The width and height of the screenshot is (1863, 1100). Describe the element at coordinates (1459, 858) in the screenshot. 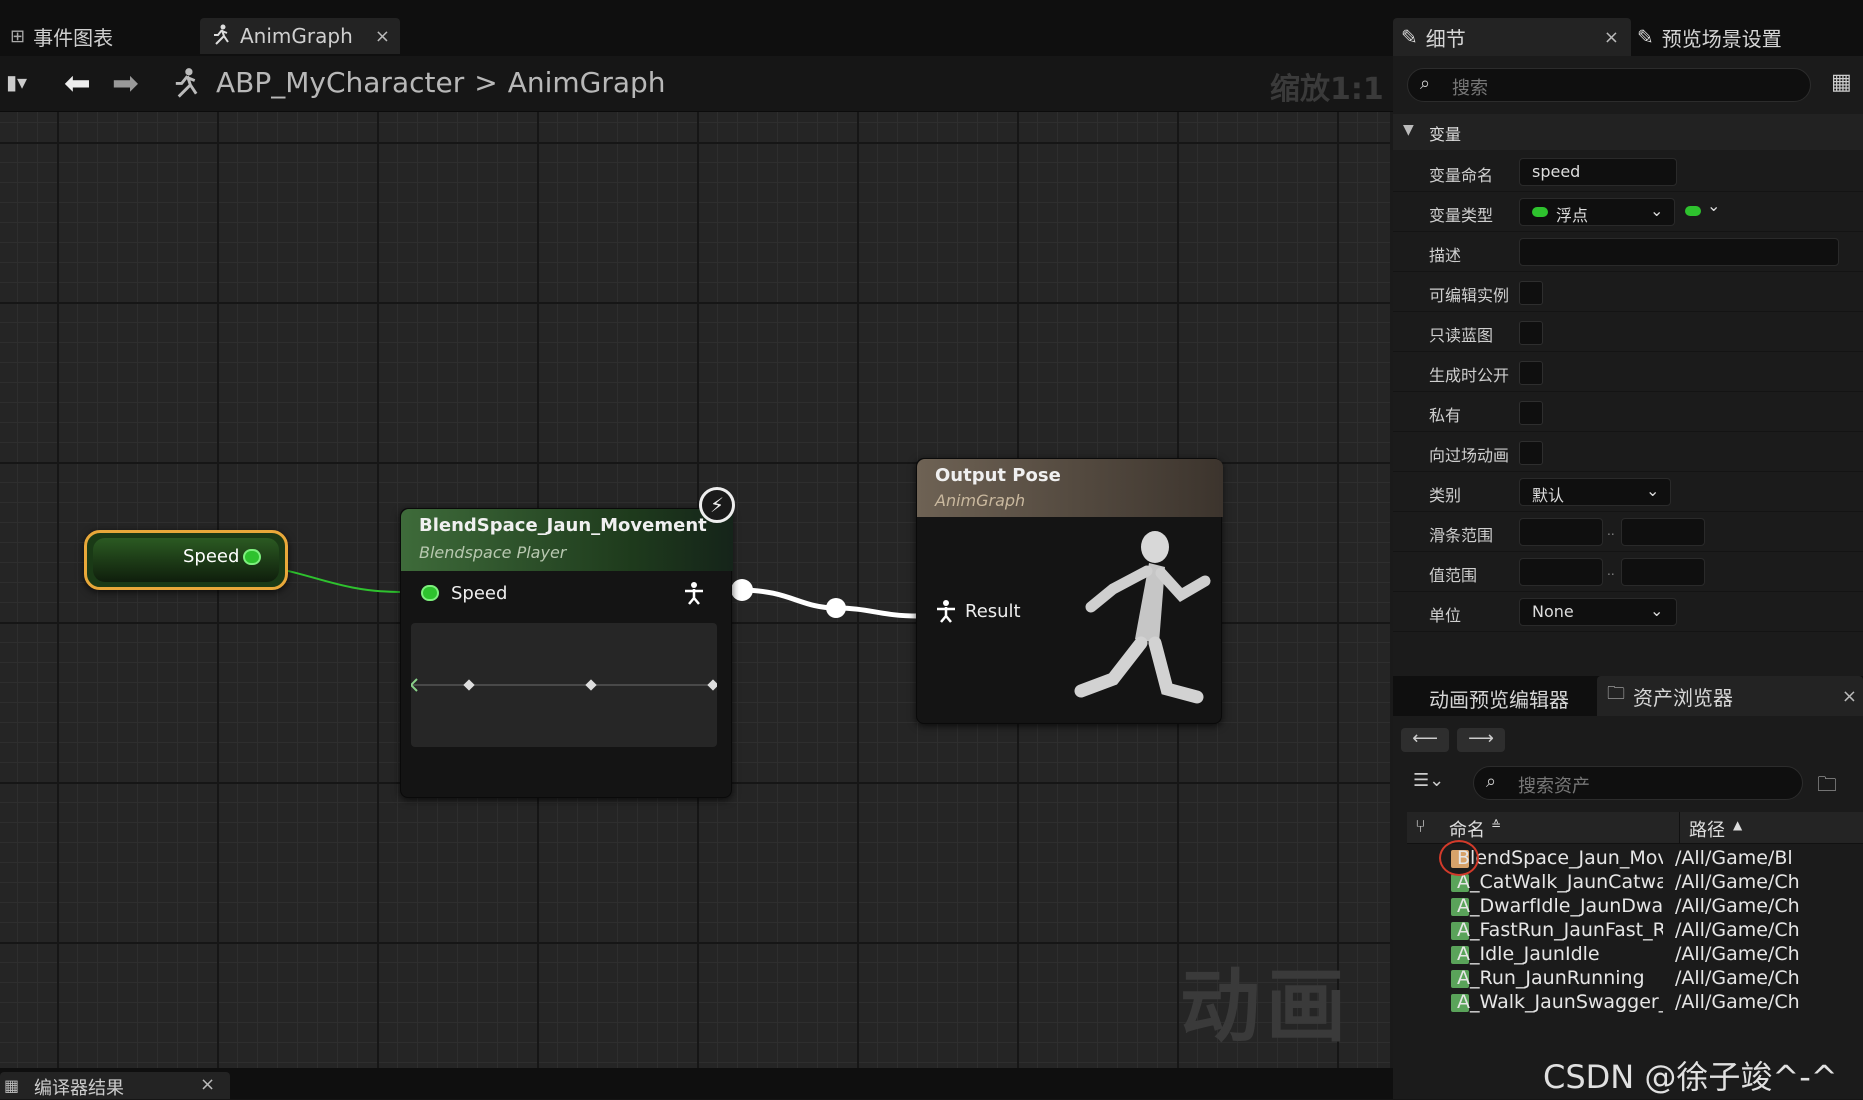

I see `annotation-circle` at that location.